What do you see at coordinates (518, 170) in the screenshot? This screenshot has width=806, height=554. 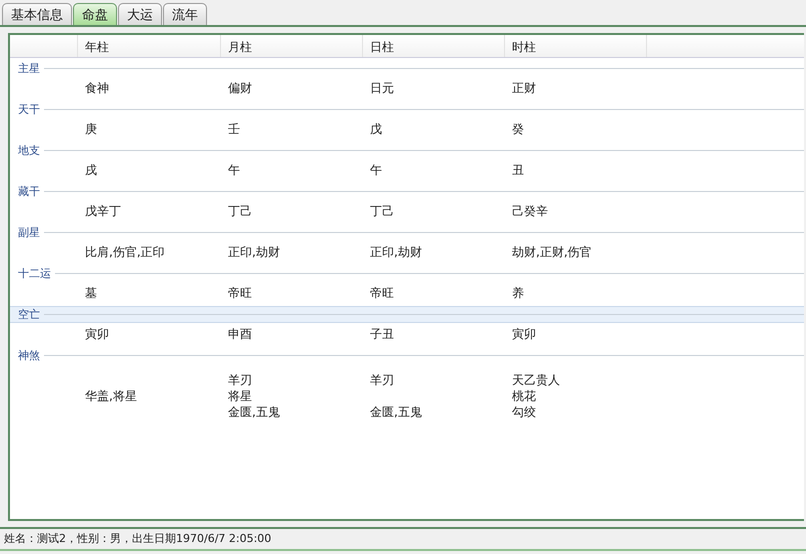 I see `table-cell-text: 丑` at bounding box center [518, 170].